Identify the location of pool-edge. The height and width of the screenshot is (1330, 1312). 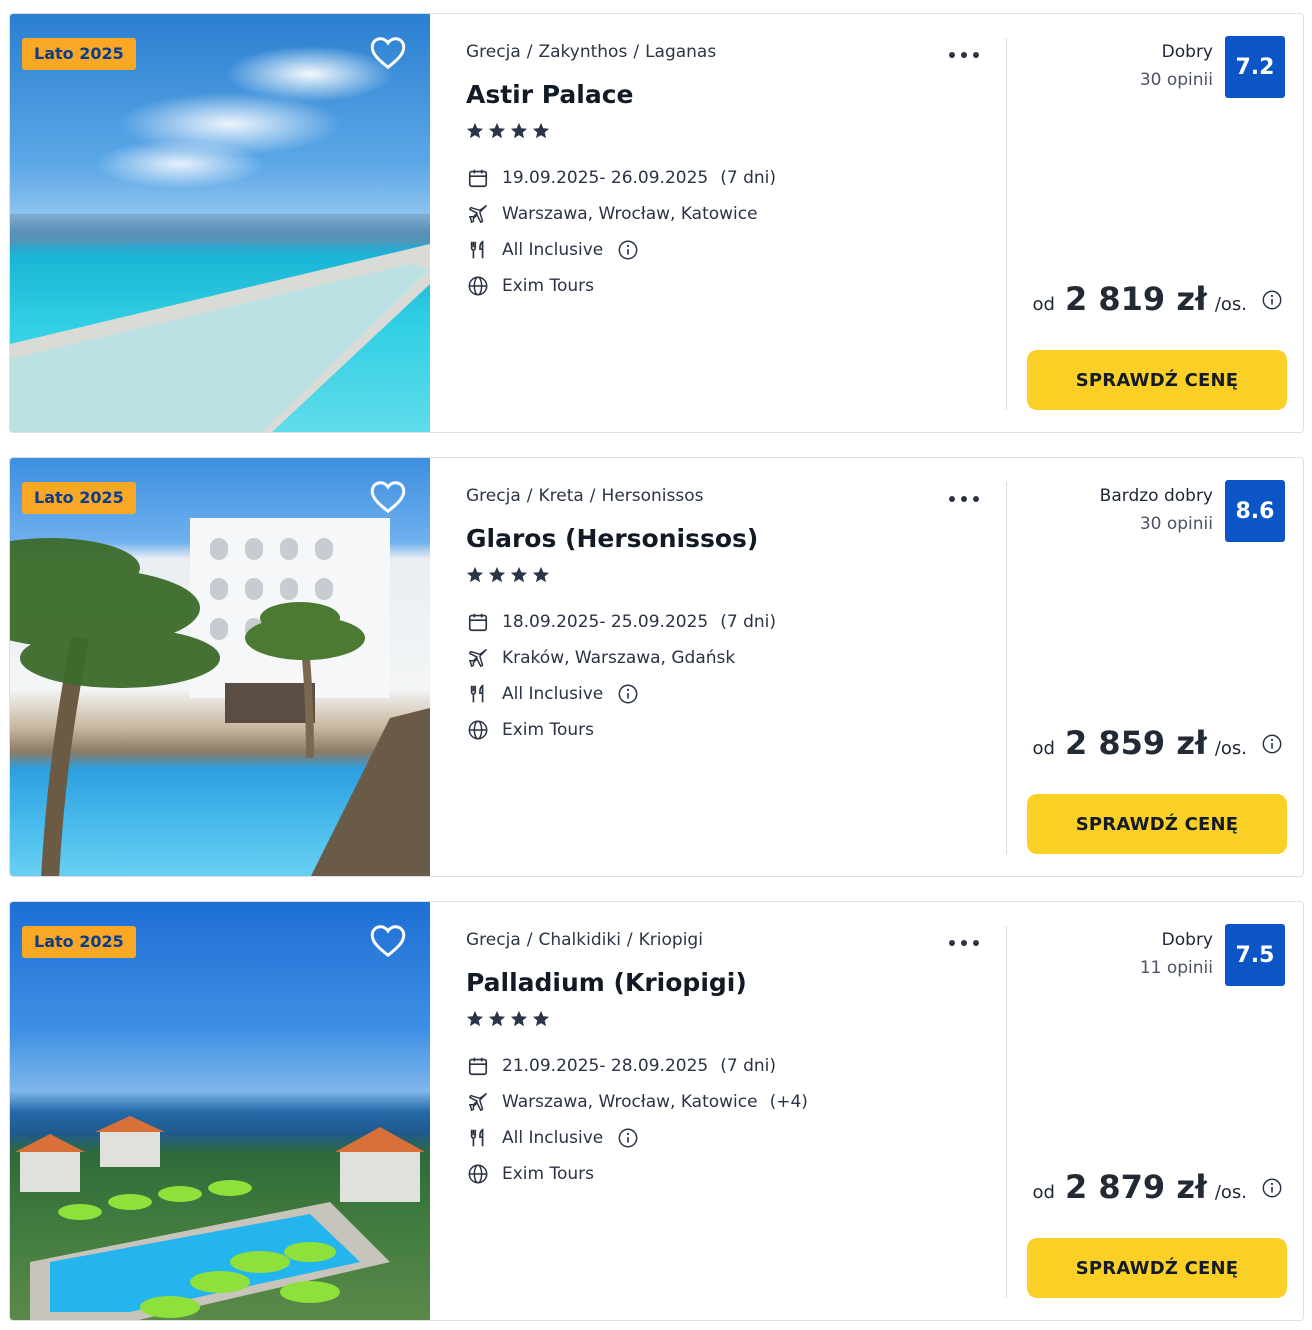
(220, 323).